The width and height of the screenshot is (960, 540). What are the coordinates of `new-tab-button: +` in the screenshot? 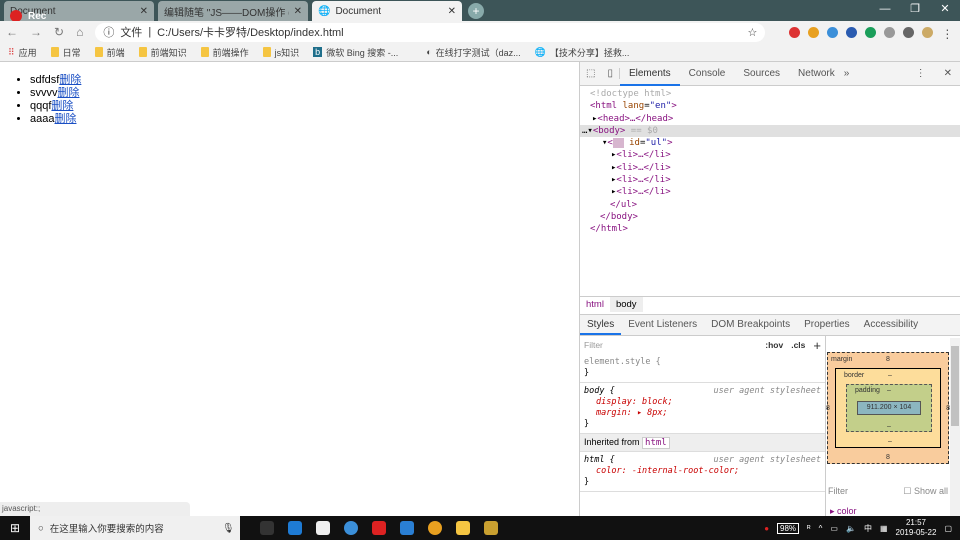 It's located at (476, 11).